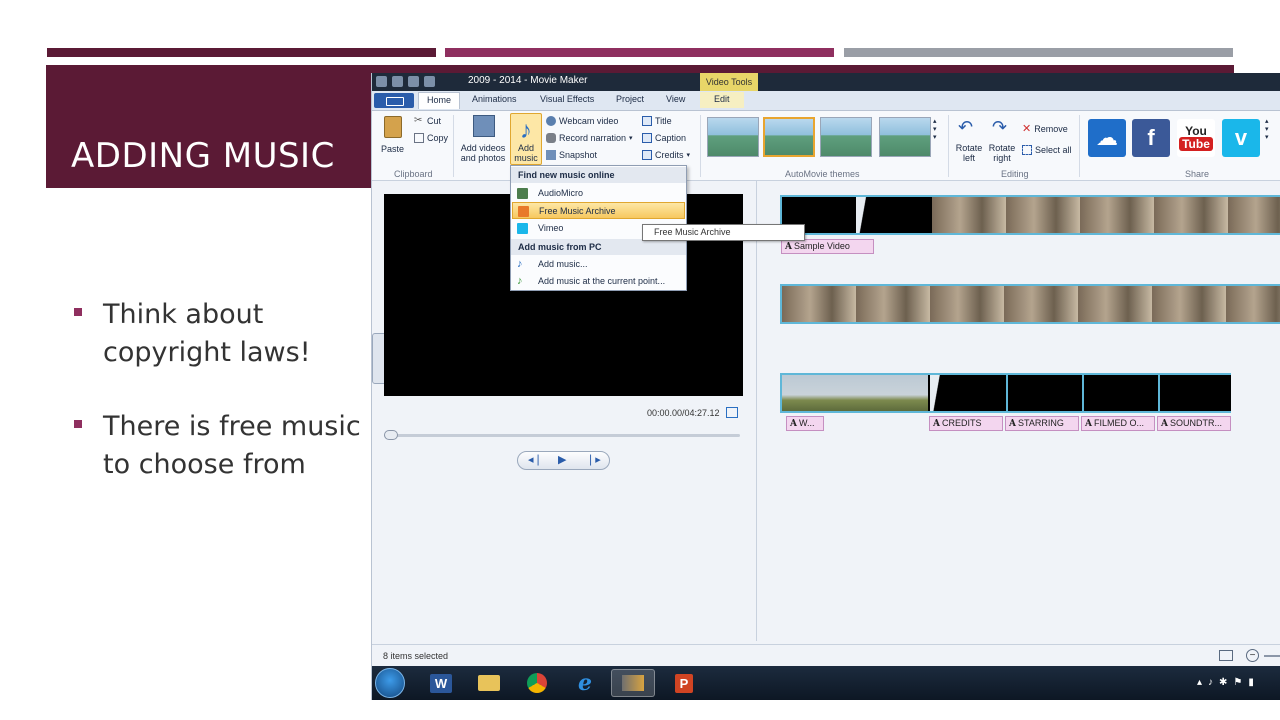 The width and height of the screenshot is (1280, 720). Describe the element at coordinates (535, 459) in the screenshot. I see `previous-frame-icon: ◂❘` at that location.